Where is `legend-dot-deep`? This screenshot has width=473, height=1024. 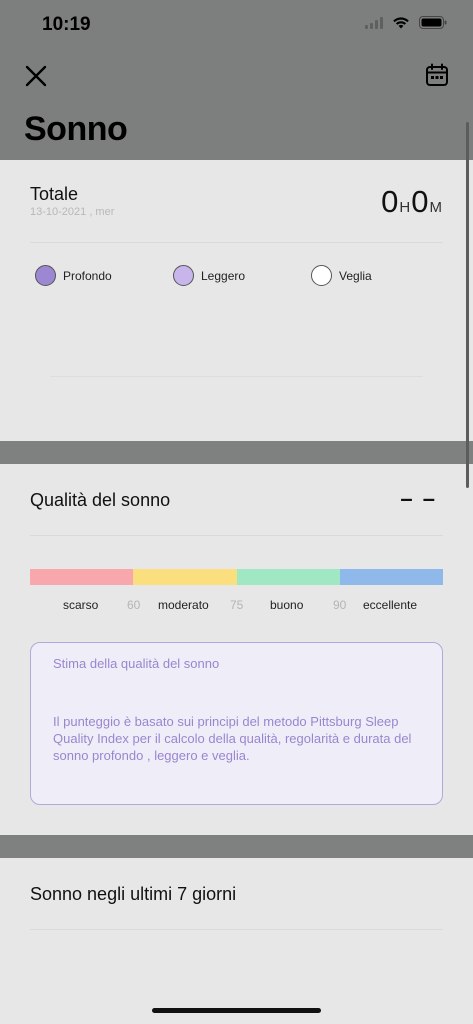 legend-dot-deep is located at coordinates (45, 275).